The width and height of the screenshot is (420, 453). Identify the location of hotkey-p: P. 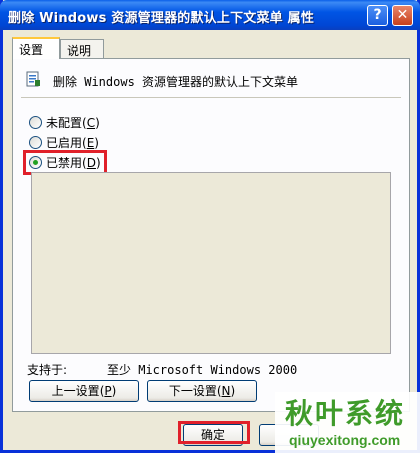
(108, 391).